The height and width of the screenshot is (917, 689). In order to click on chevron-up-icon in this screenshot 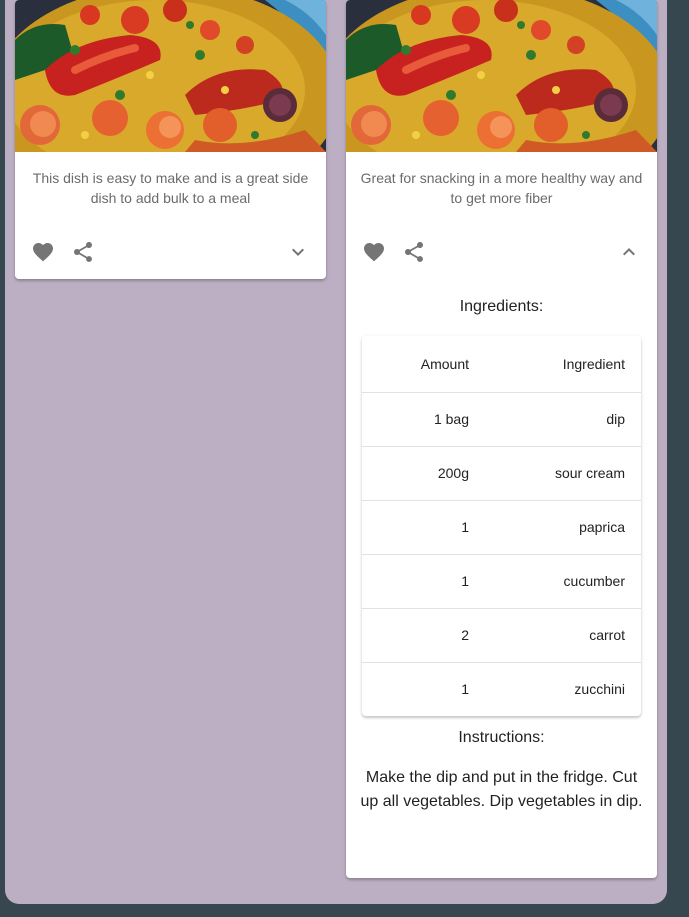, I will do `click(629, 252)`.